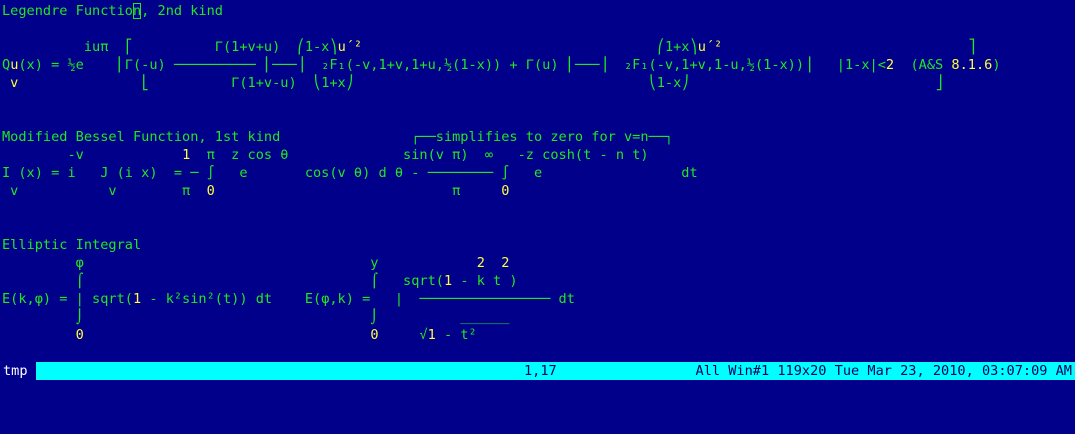 The image size is (1075, 434). I want to click on line-text: 8.1.6, so click(972, 65).